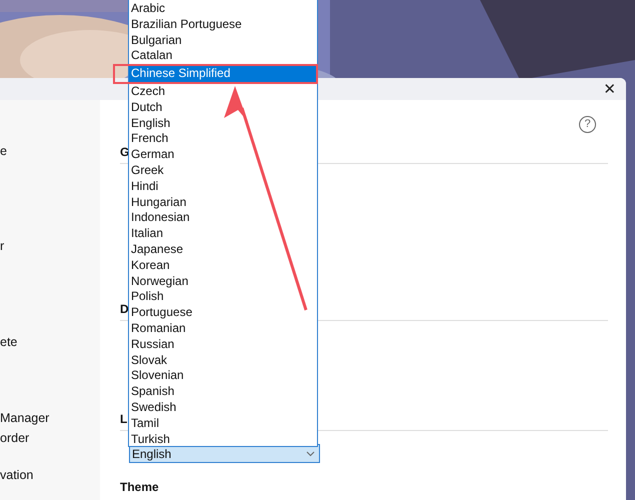 The height and width of the screenshot is (500, 635). Describe the element at coordinates (310, 453) in the screenshot. I see `chevron-icon` at that location.